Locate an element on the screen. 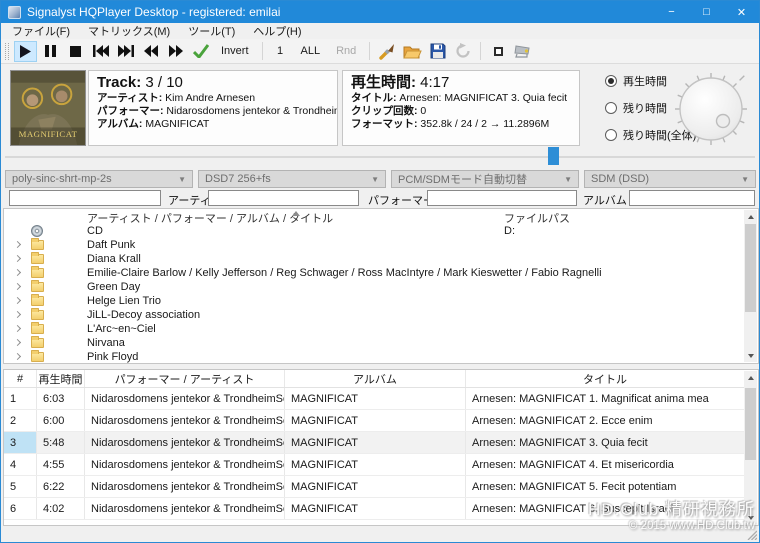  previous-track-button is located at coordinates (100, 51).